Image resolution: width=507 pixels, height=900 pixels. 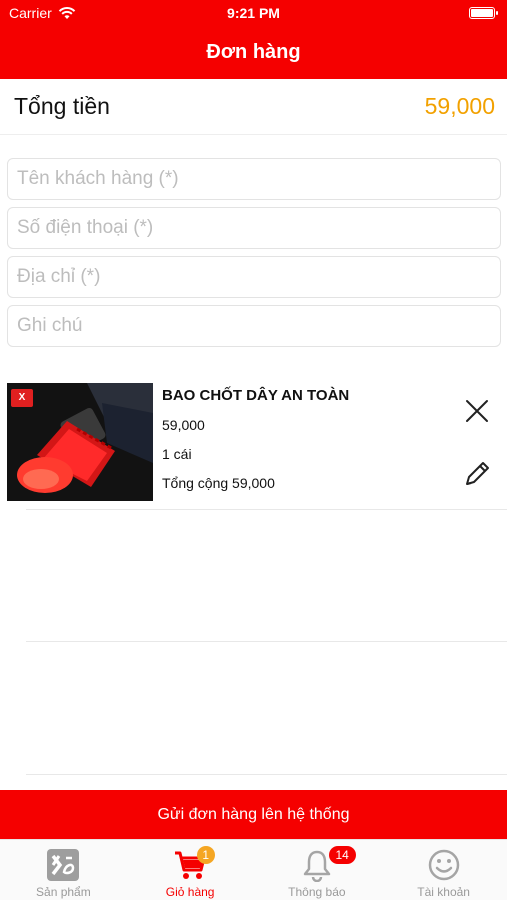 What do you see at coordinates (256, 395) in the screenshot?
I see `item-name: BAO CHỐT DÂY AN TOÀN` at bounding box center [256, 395].